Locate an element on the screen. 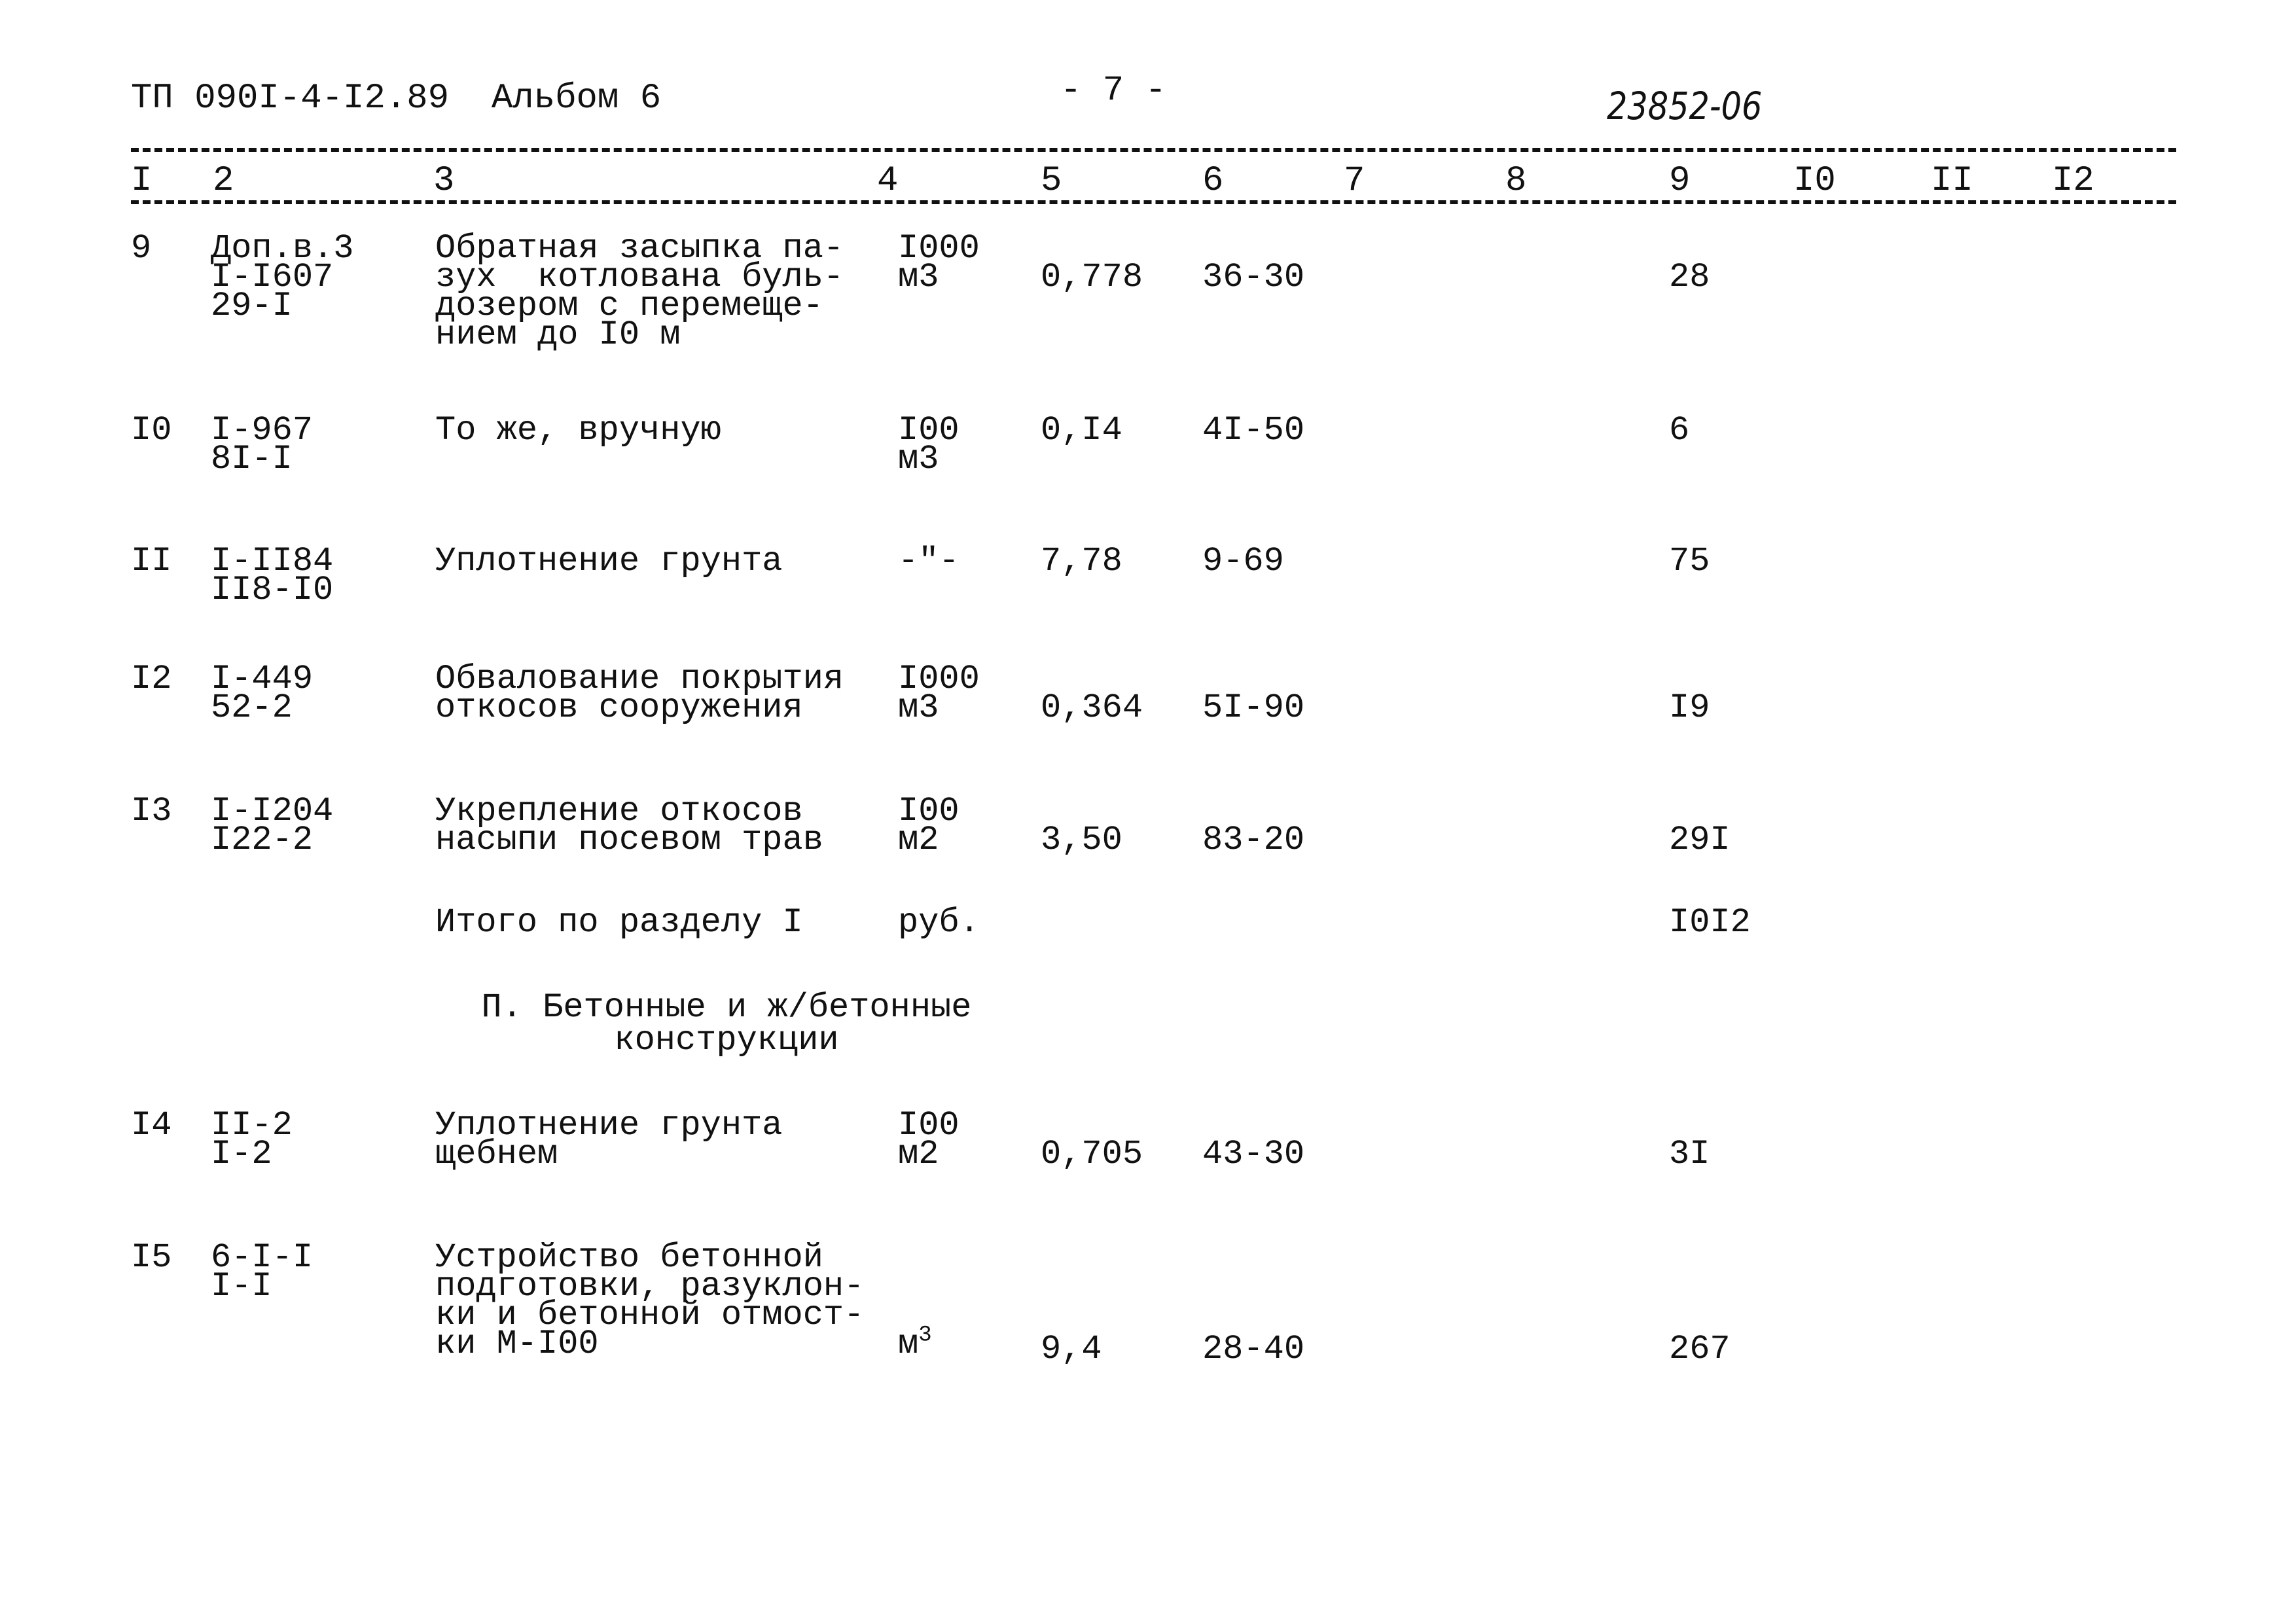 The height and width of the screenshot is (1623, 2296). row-unit-price: 83-20 is located at coordinates (1253, 840).